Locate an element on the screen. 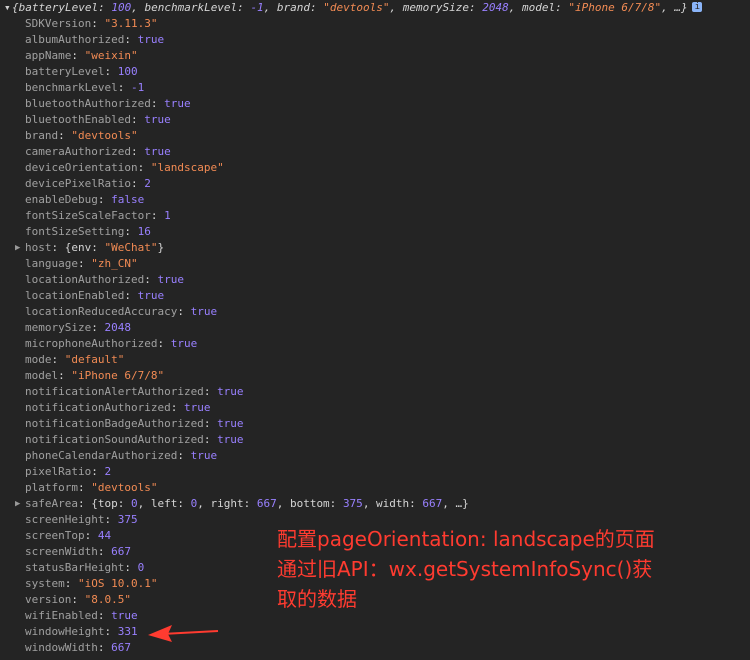  property-row: language: "zh_CN" is located at coordinates (247, 264).